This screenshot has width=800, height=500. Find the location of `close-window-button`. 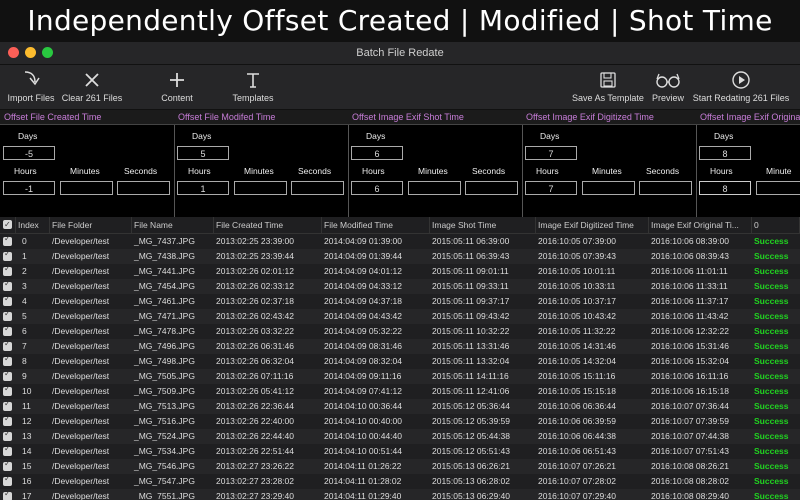

close-window-button is located at coordinates (13, 52).